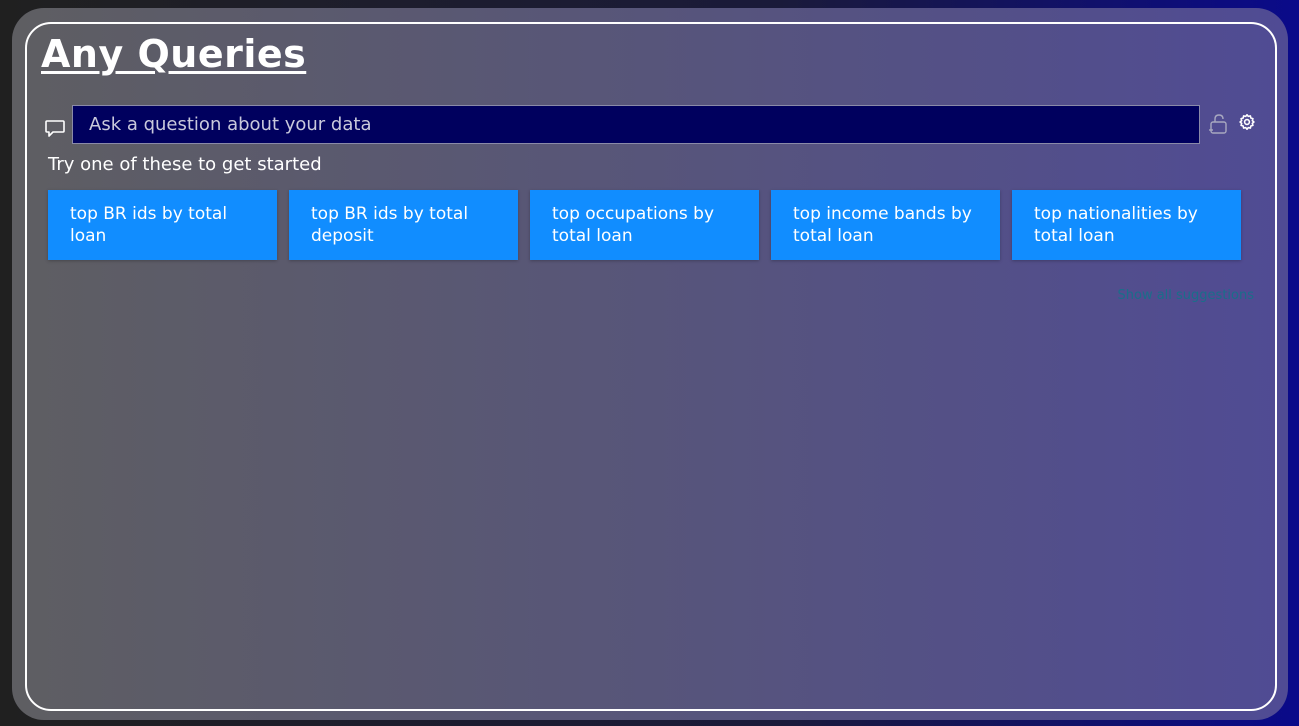 Image resolution: width=1299 pixels, height=726 pixels. I want to click on chat-bubble-icon, so click(55, 128).